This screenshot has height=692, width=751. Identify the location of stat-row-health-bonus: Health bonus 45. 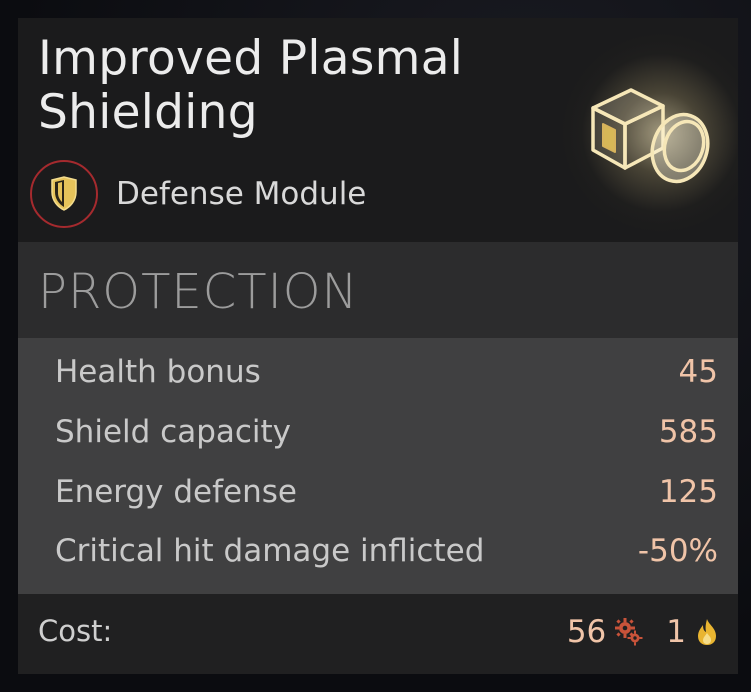
(378, 374).